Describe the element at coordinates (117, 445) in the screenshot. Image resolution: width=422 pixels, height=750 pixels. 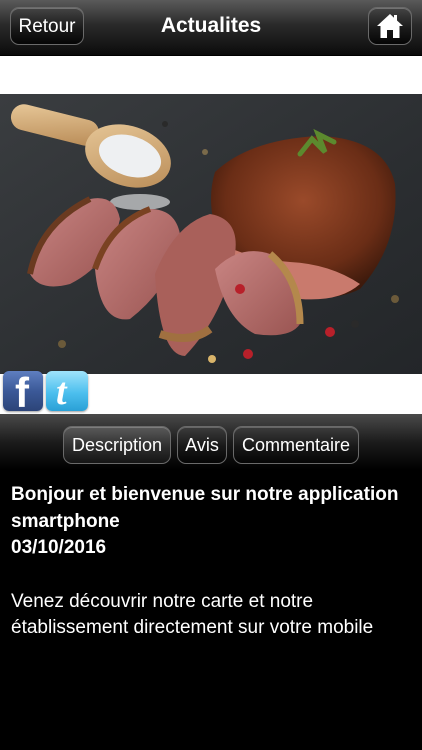
I see `tab-description: Description` at that location.